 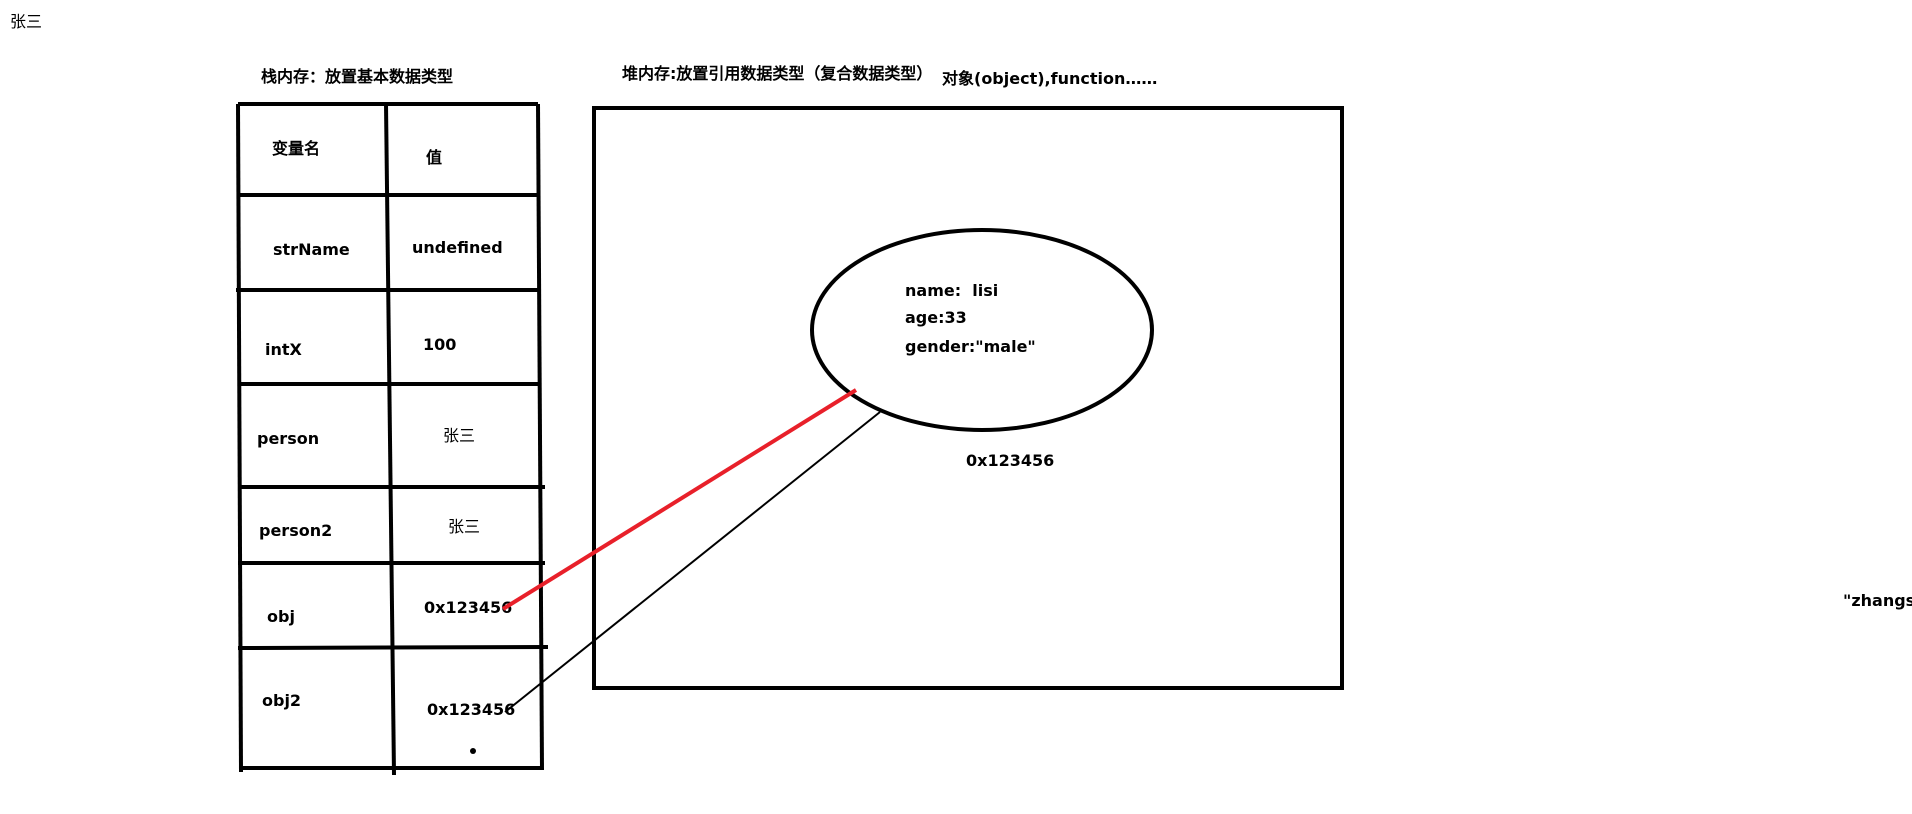 What do you see at coordinates (357, 76) in the screenshot?
I see `stack-title: 栈内存：放置基本数据类型` at bounding box center [357, 76].